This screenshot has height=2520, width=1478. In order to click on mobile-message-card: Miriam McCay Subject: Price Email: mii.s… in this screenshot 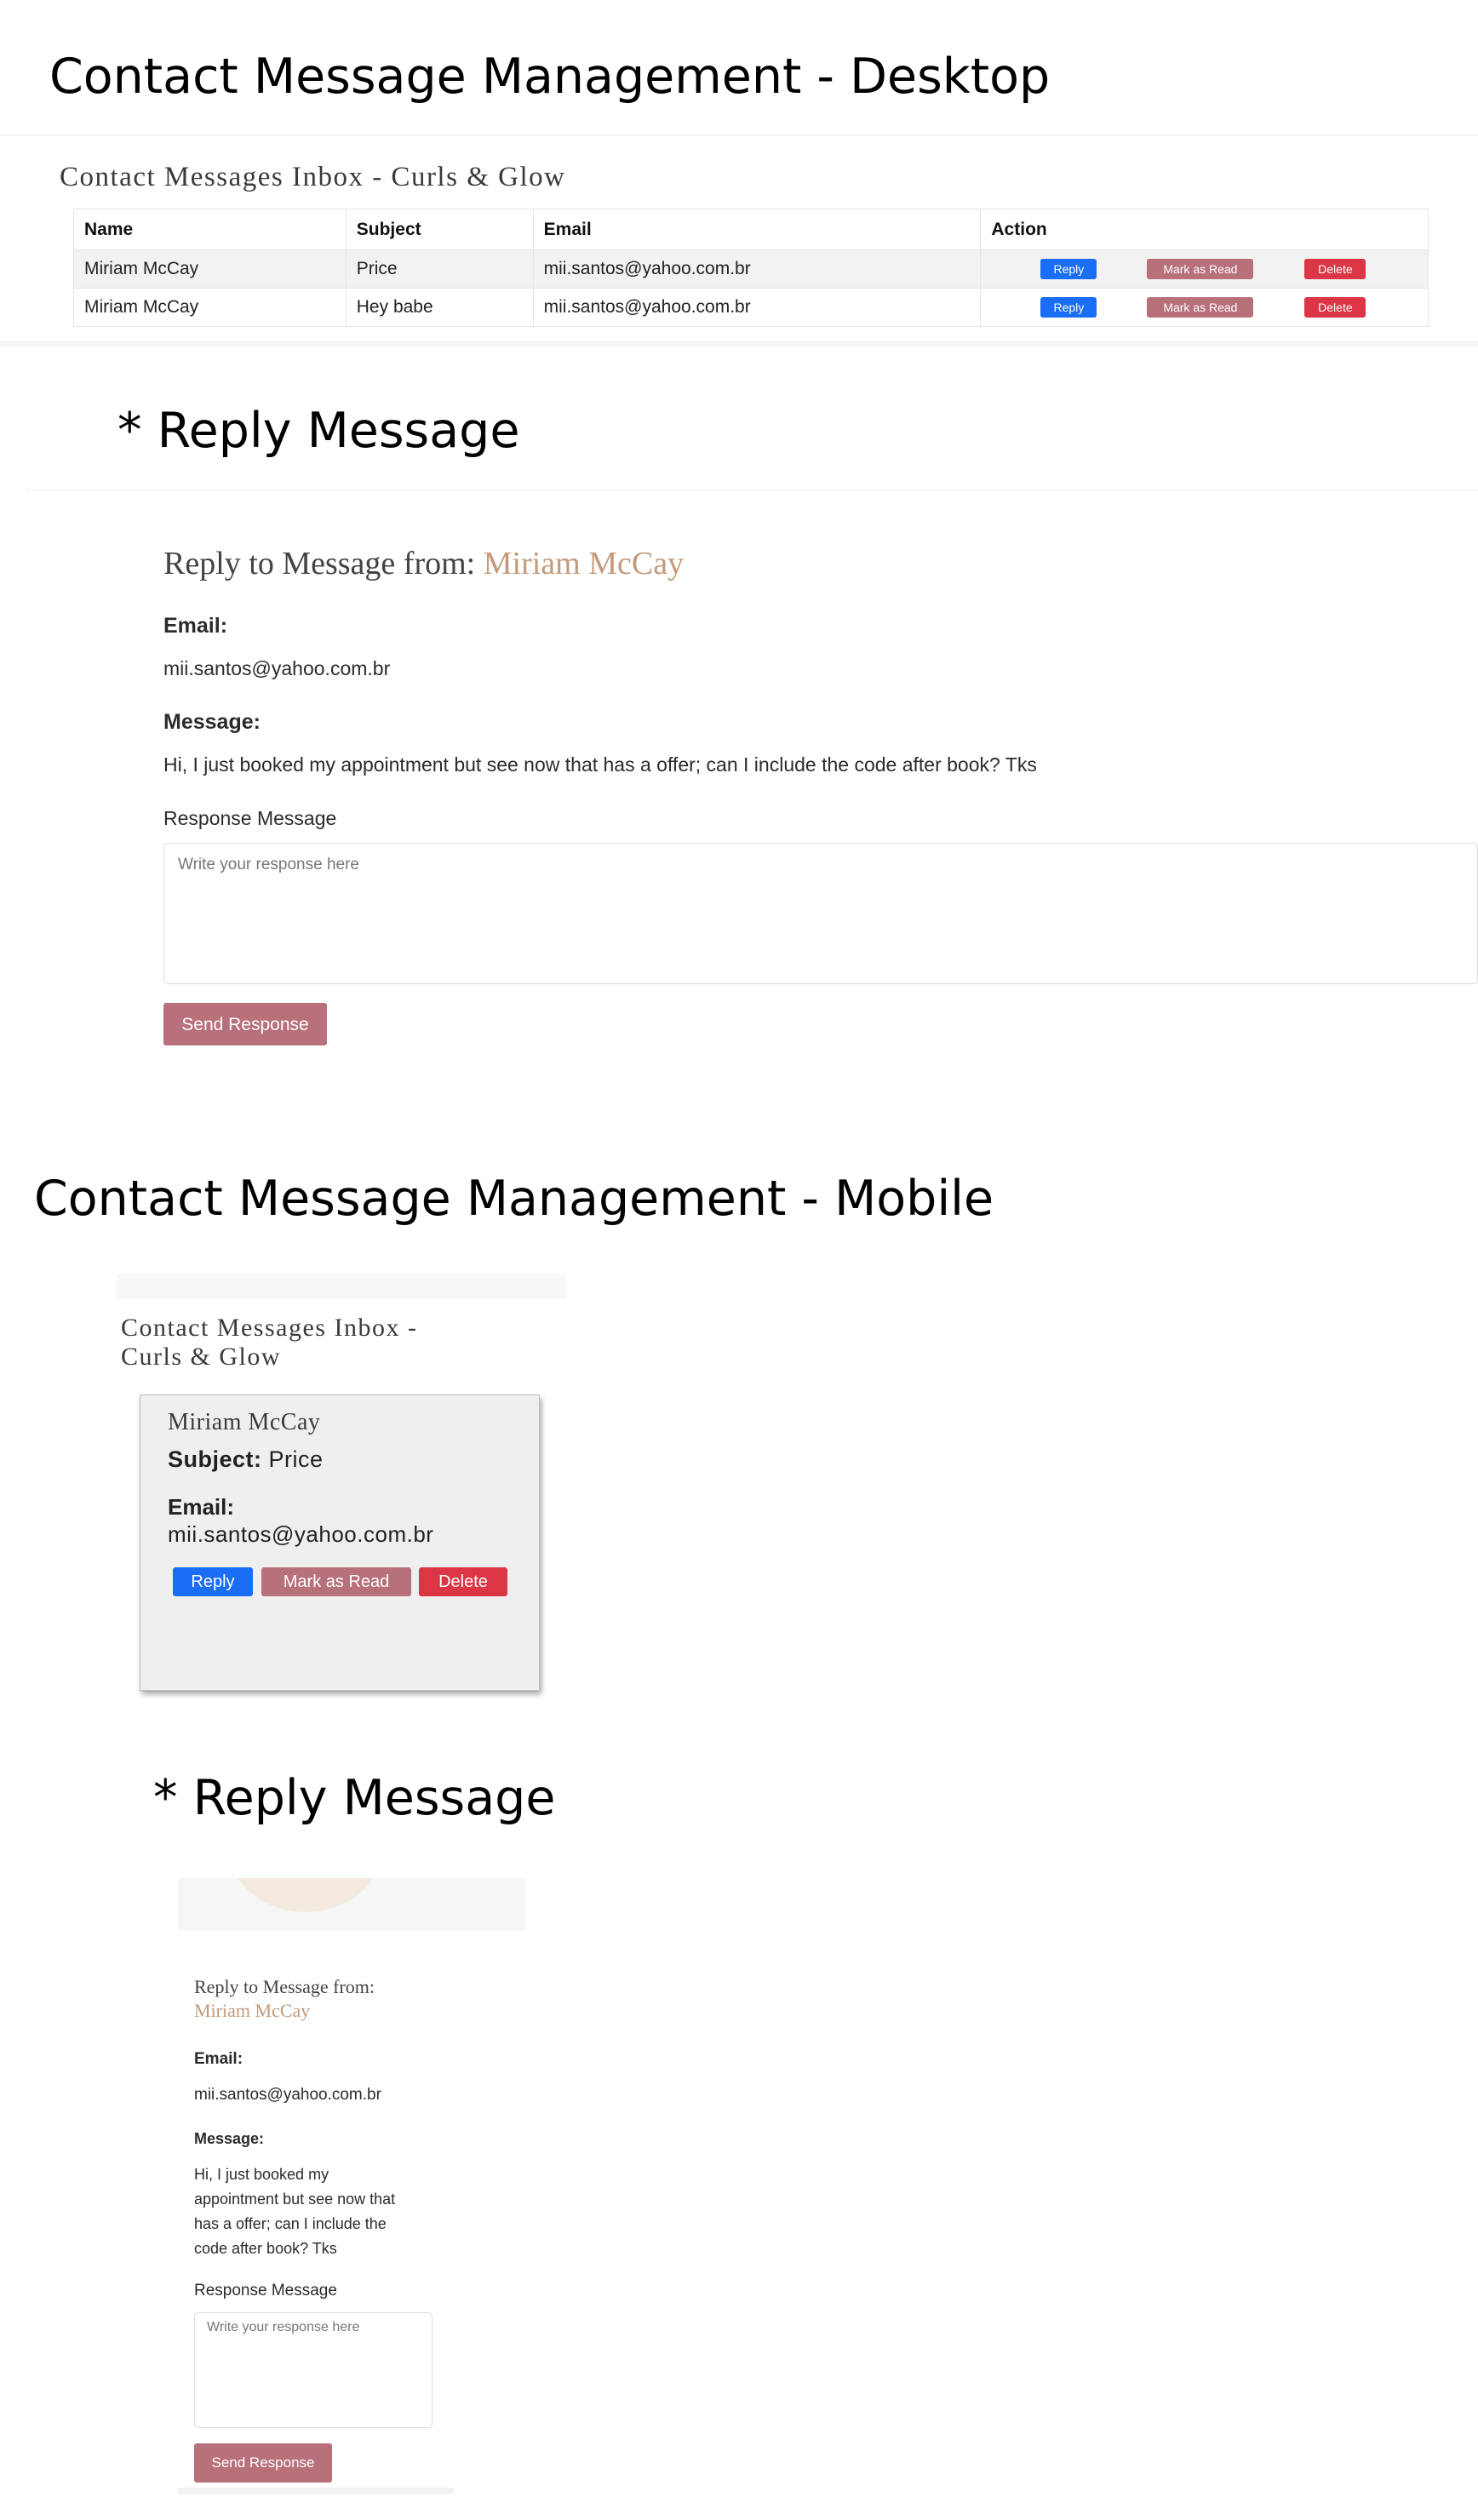, I will do `click(340, 1543)`.